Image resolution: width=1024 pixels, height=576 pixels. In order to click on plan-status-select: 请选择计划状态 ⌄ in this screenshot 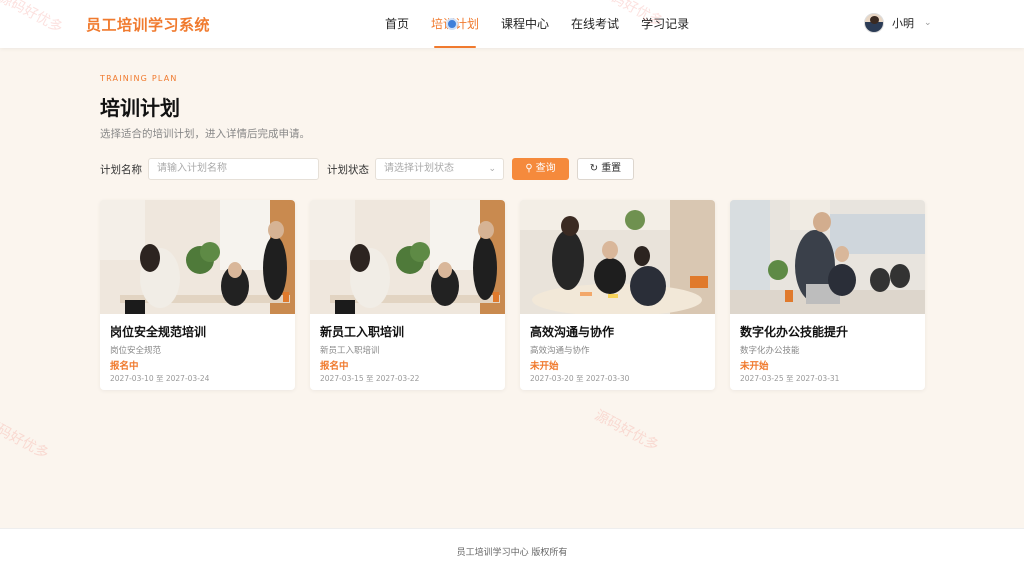, I will do `click(439, 169)`.